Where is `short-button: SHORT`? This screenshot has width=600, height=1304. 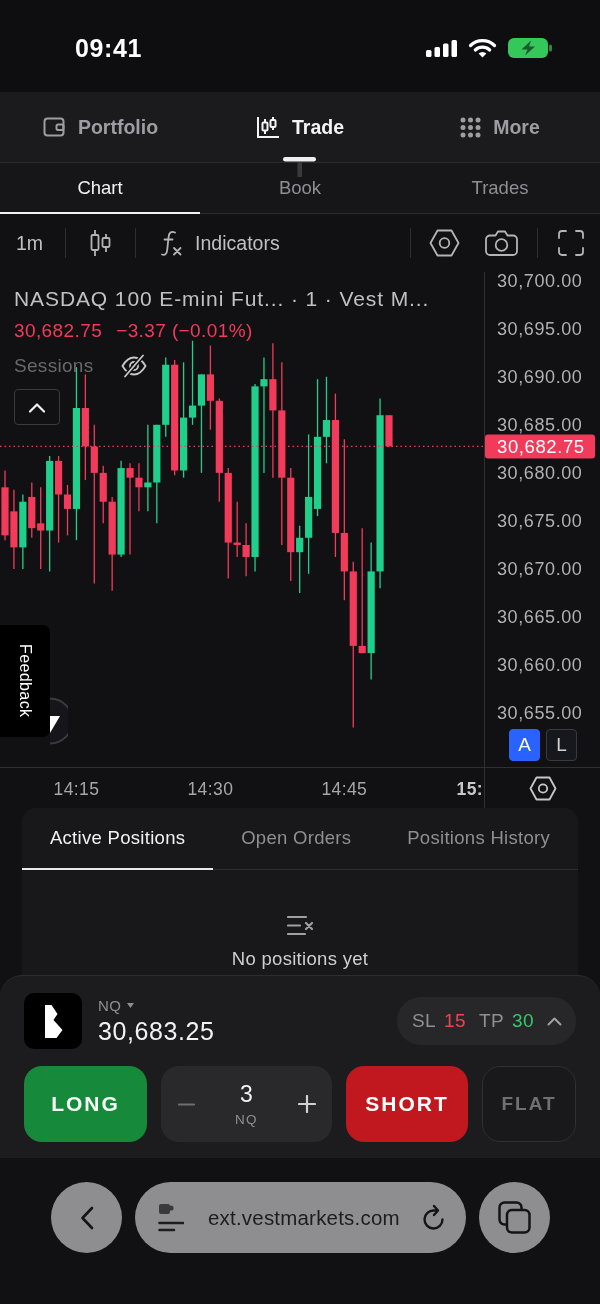 short-button: SHORT is located at coordinates (407, 1104).